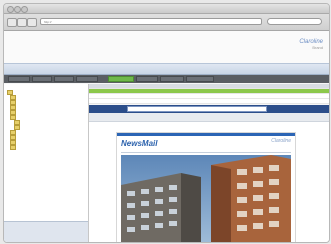 Image resolution: width=331 pixels, height=244 pixels. What do you see at coordinates (10, 9) in the screenshot?
I see `close-window-icon` at bounding box center [10, 9].